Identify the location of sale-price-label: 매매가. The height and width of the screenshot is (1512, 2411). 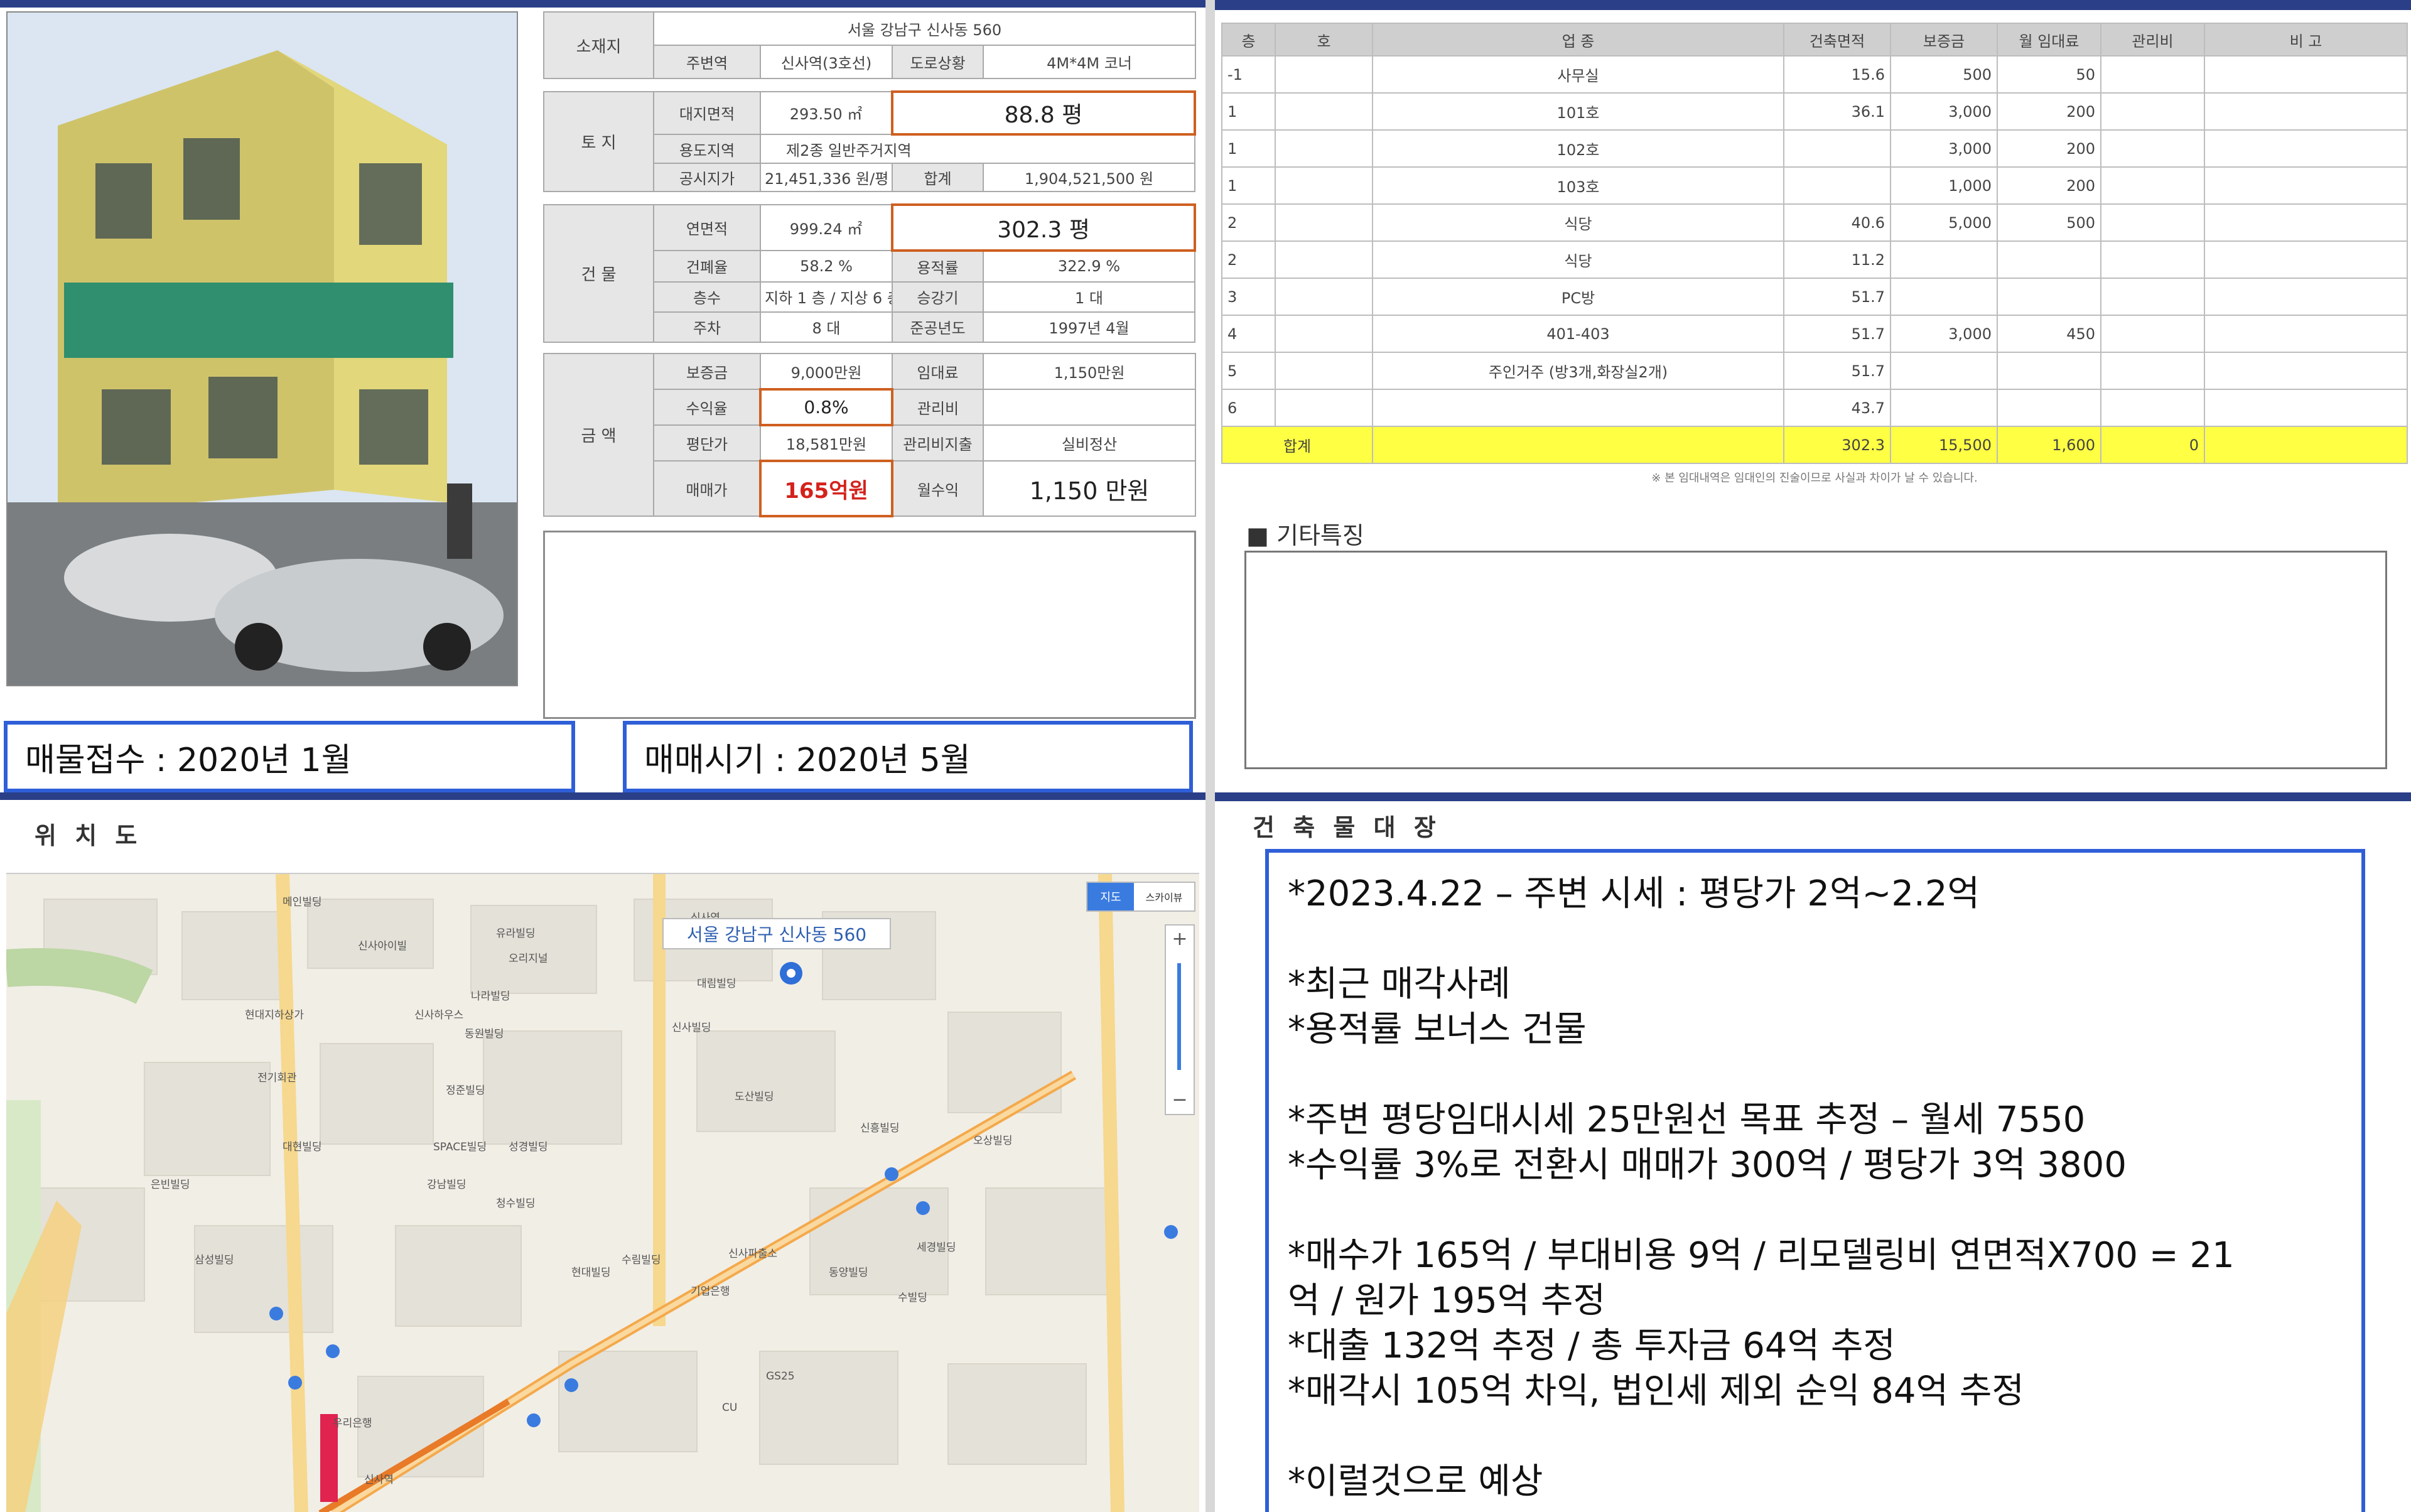
(707, 488).